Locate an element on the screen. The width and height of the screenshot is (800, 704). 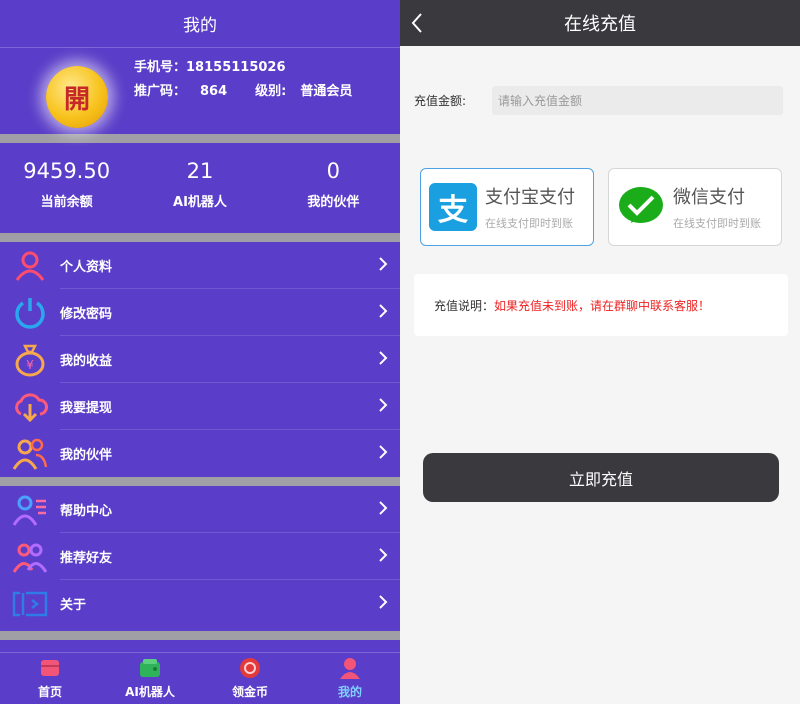
submit-recharge-button: 立即充值 is located at coordinates (601, 477).